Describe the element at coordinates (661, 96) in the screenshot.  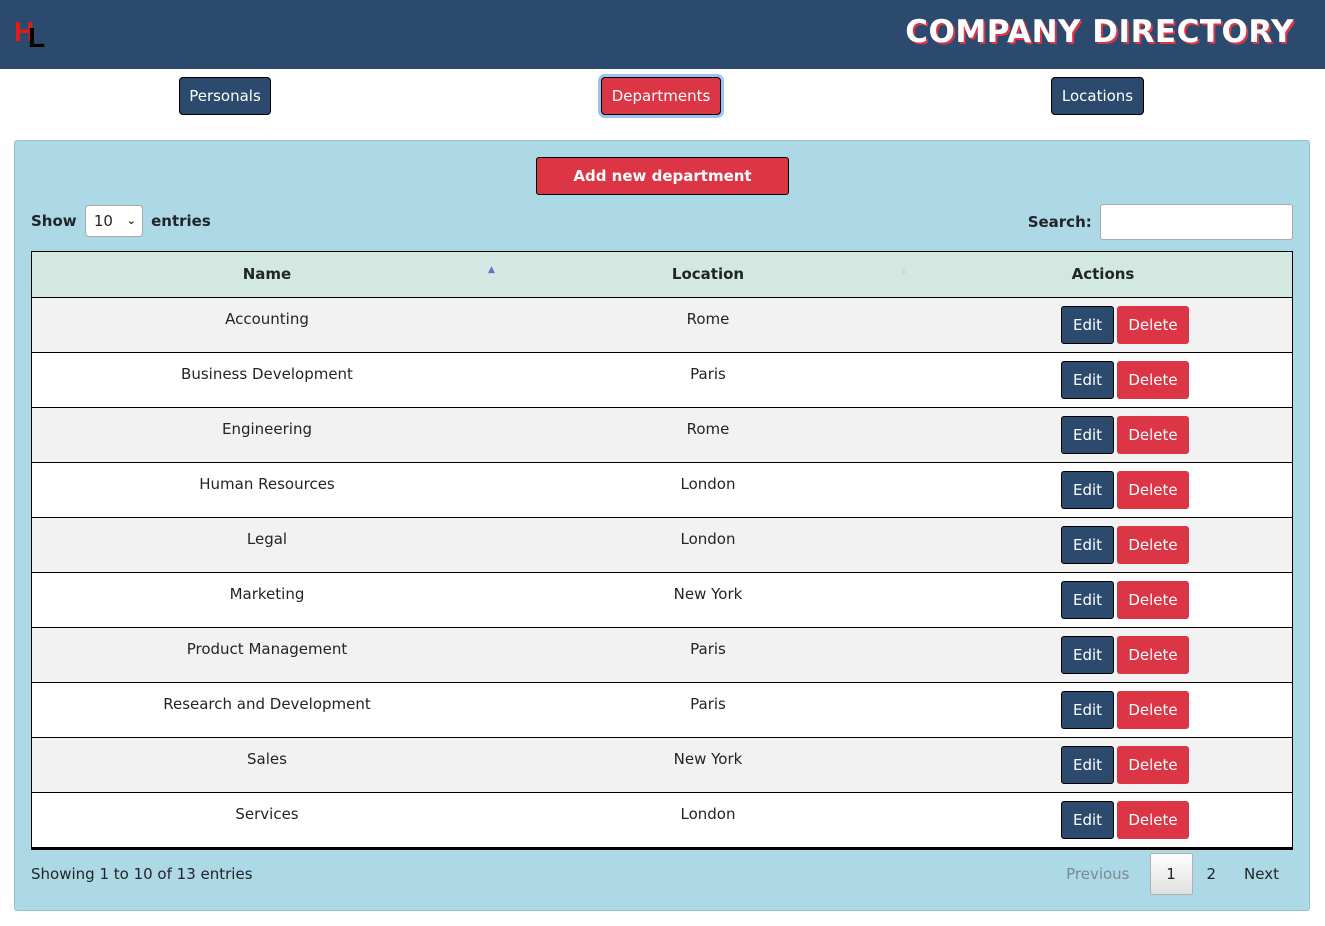
I see `nav-departments-button: Departments` at that location.